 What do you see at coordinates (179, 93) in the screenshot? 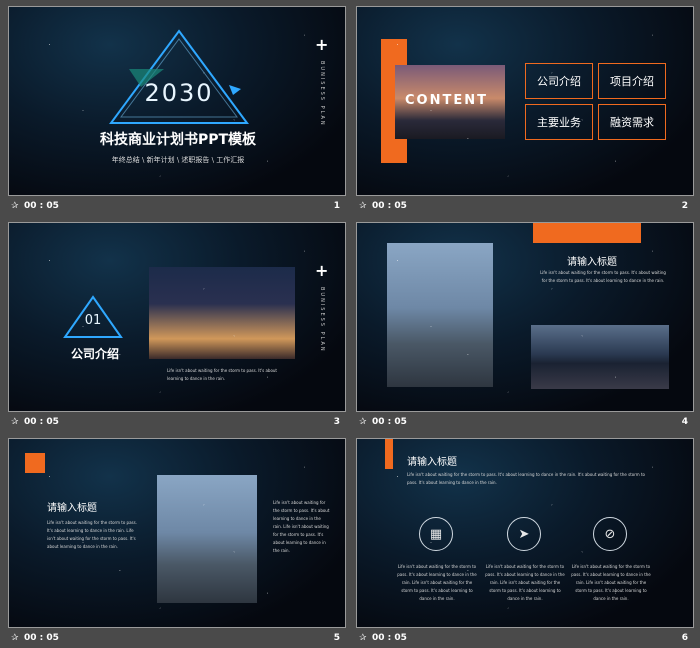
I see `year-label: 2030` at bounding box center [179, 93].